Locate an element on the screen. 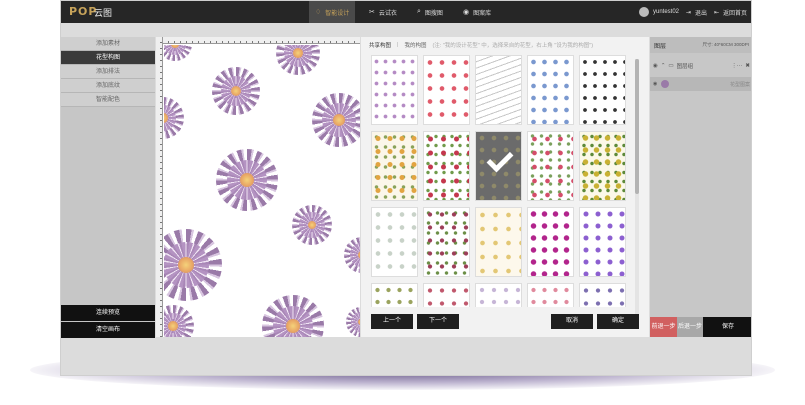 This screenshot has width=805, height=405. pattern-tile-selected is located at coordinates (498, 166).